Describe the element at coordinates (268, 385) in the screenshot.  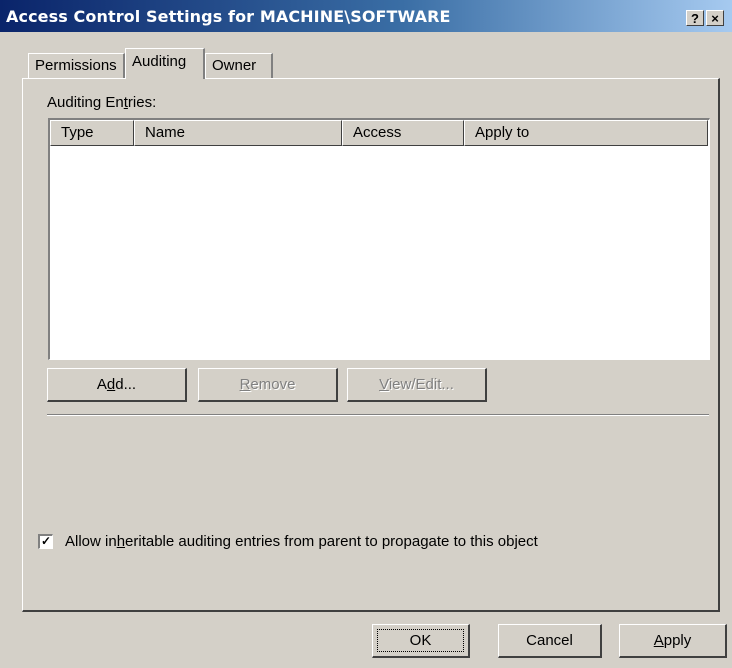
I see `remove-button: Remove` at that location.